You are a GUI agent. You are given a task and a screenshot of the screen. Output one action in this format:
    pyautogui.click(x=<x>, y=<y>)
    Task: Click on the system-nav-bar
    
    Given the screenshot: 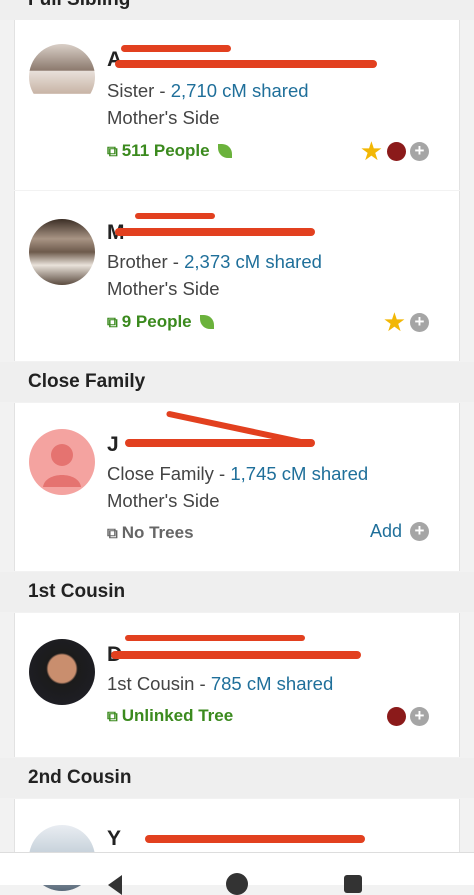 What is the action you would take?
    pyautogui.click(x=237, y=873)
    